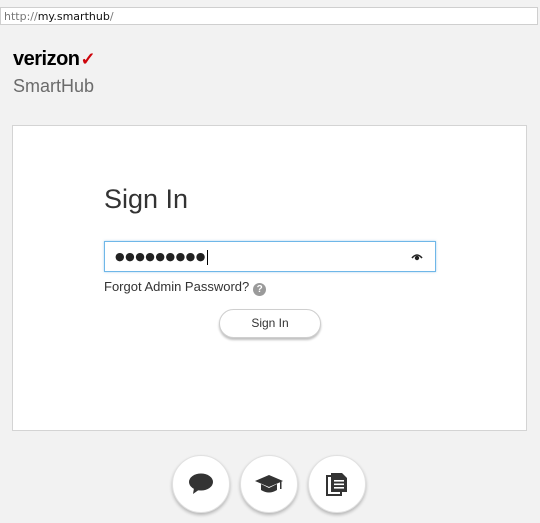  What do you see at coordinates (177, 286) in the screenshot?
I see `forgot-password-label: Forgot Admin Password?` at bounding box center [177, 286].